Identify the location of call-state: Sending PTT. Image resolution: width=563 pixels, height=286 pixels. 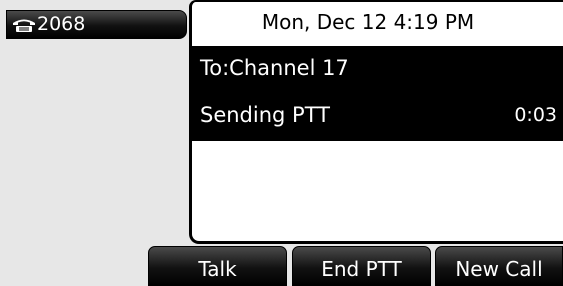
(265, 115).